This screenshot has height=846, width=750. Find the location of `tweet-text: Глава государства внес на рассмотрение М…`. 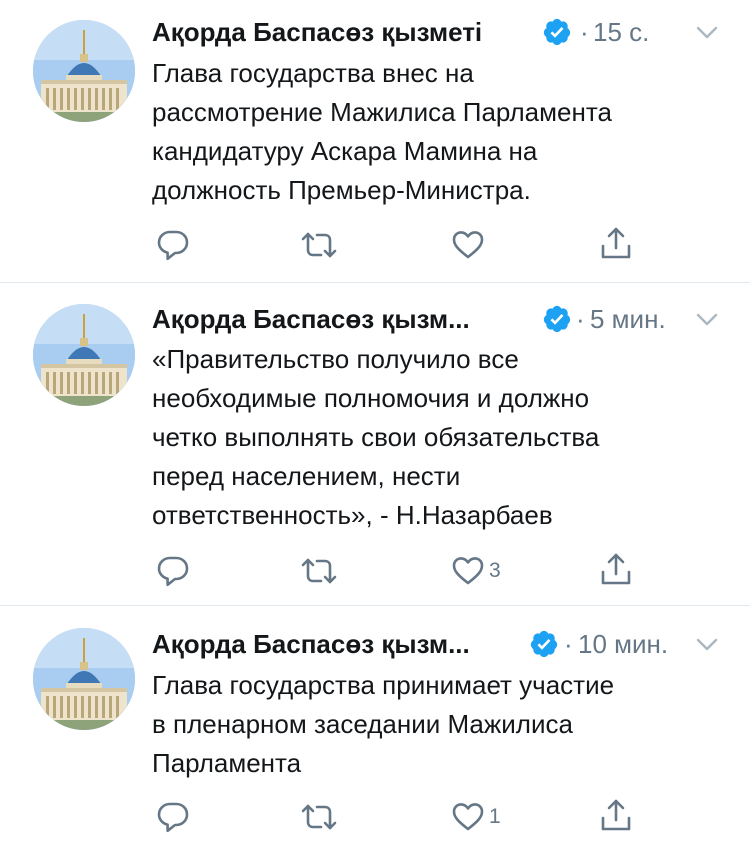

tweet-text: Глава государства внес на рассмотрение М… is located at coordinates (382, 131).